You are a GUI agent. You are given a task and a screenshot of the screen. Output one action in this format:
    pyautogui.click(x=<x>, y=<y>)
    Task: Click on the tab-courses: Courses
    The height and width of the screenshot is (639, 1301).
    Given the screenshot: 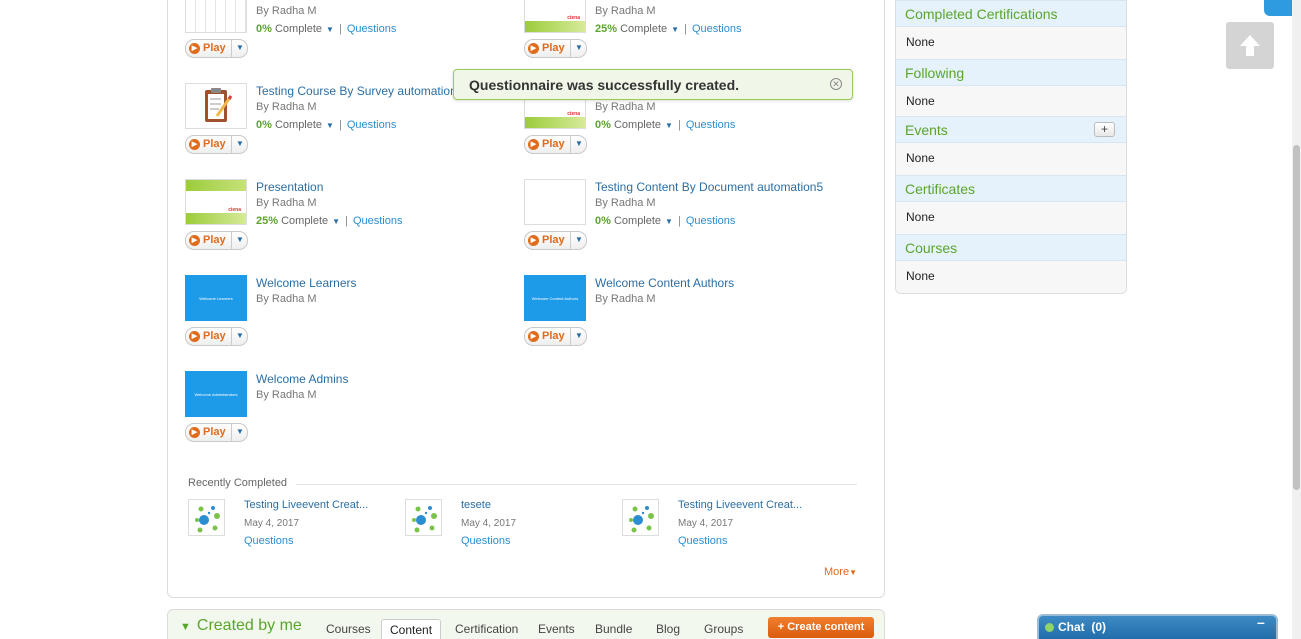 What is the action you would take?
    pyautogui.click(x=348, y=629)
    